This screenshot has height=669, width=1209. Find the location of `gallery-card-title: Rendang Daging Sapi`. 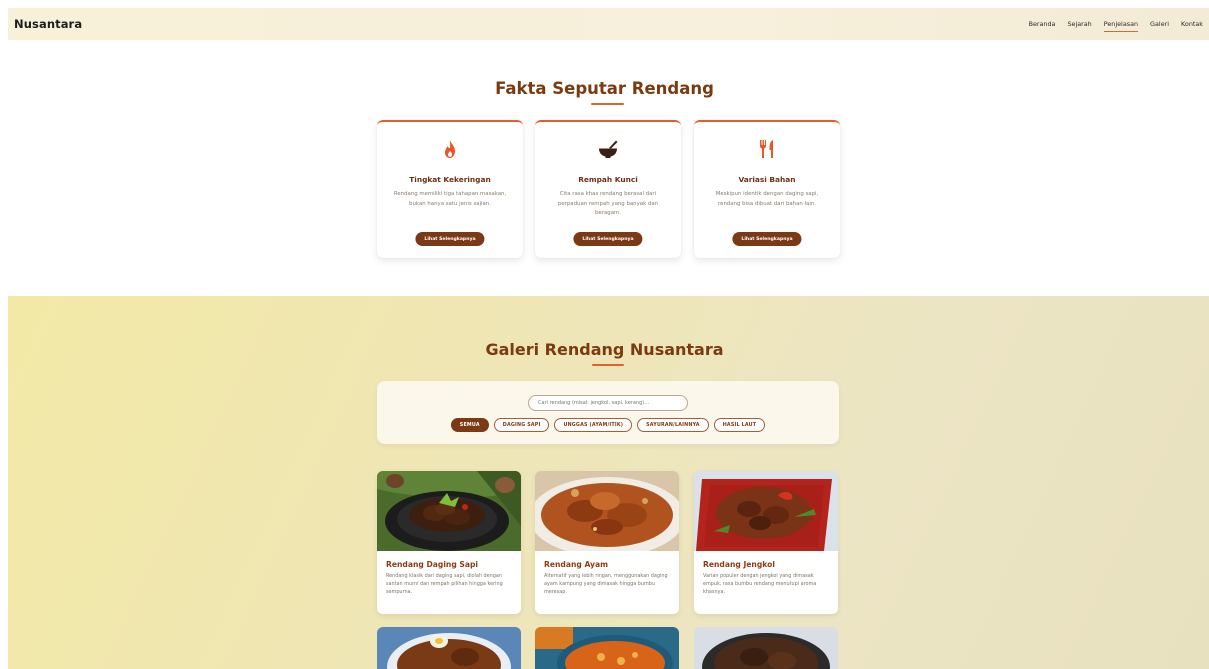

gallery-card-title: Rendang Daging Sapi is located at coordinates (432, 564).